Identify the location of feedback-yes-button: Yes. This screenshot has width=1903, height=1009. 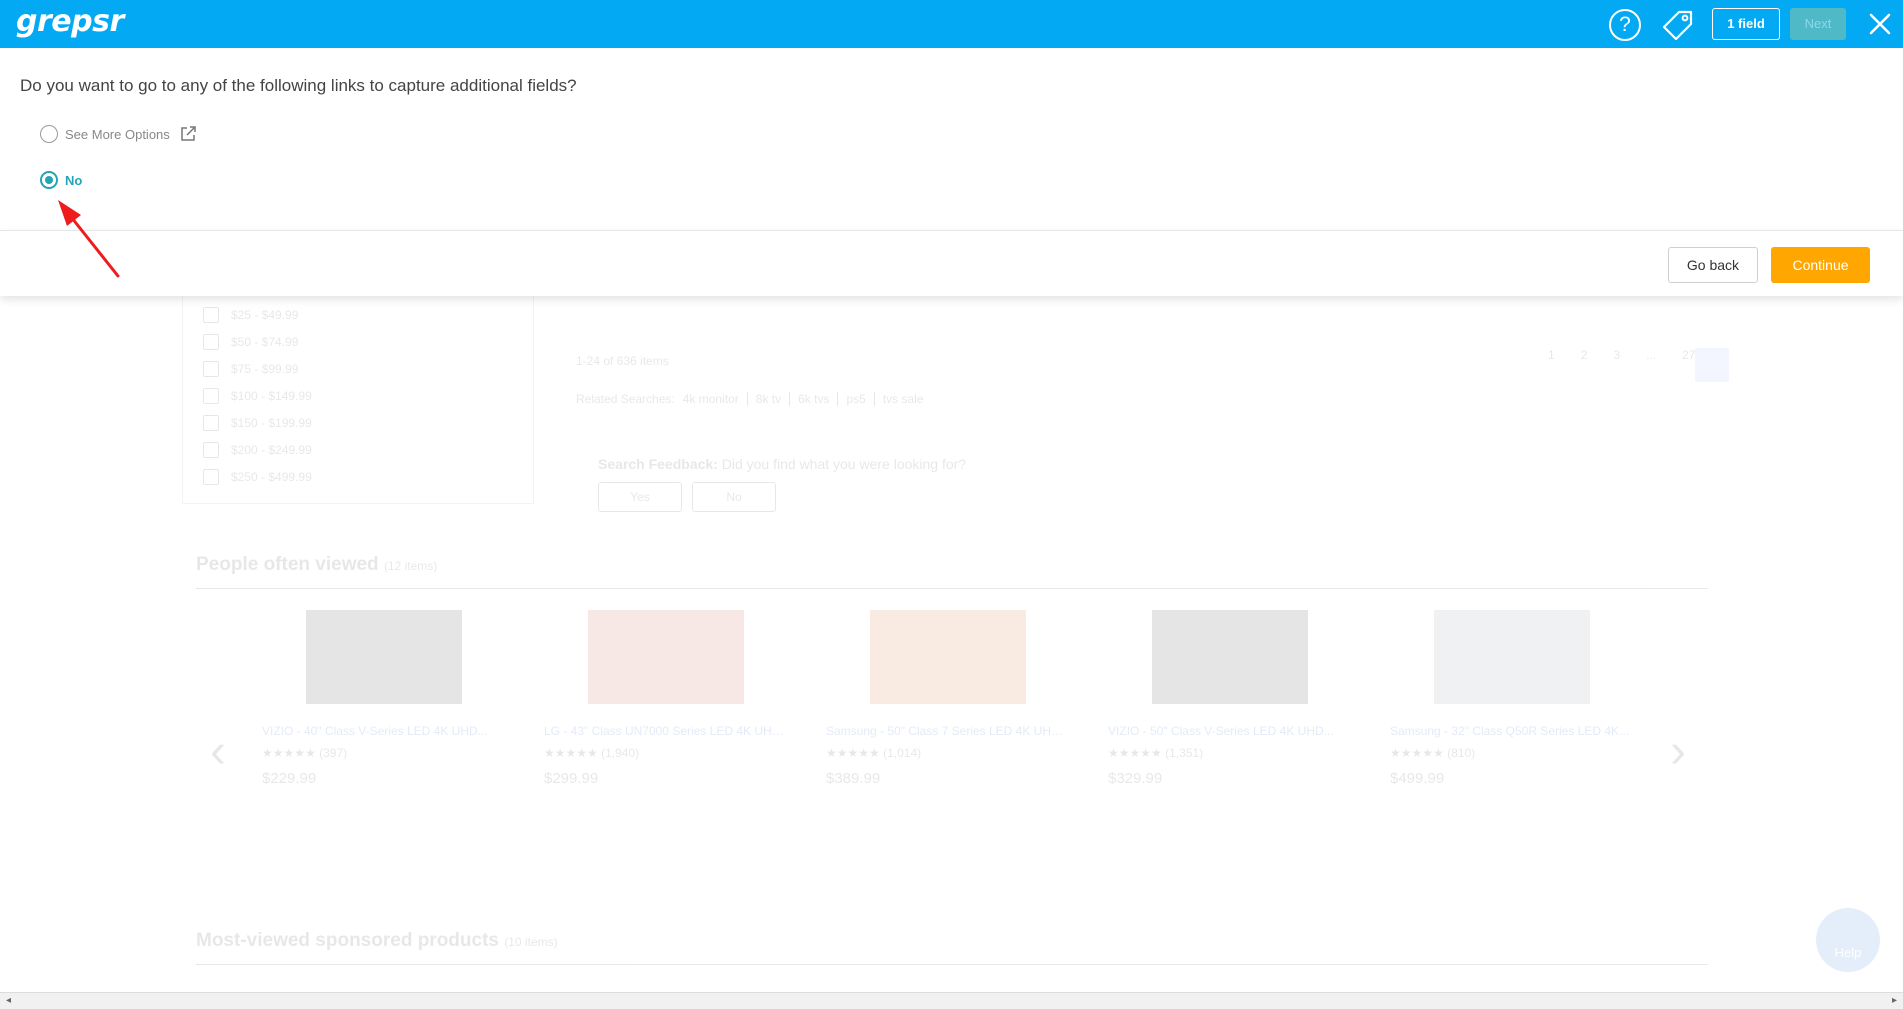
(640, 497).